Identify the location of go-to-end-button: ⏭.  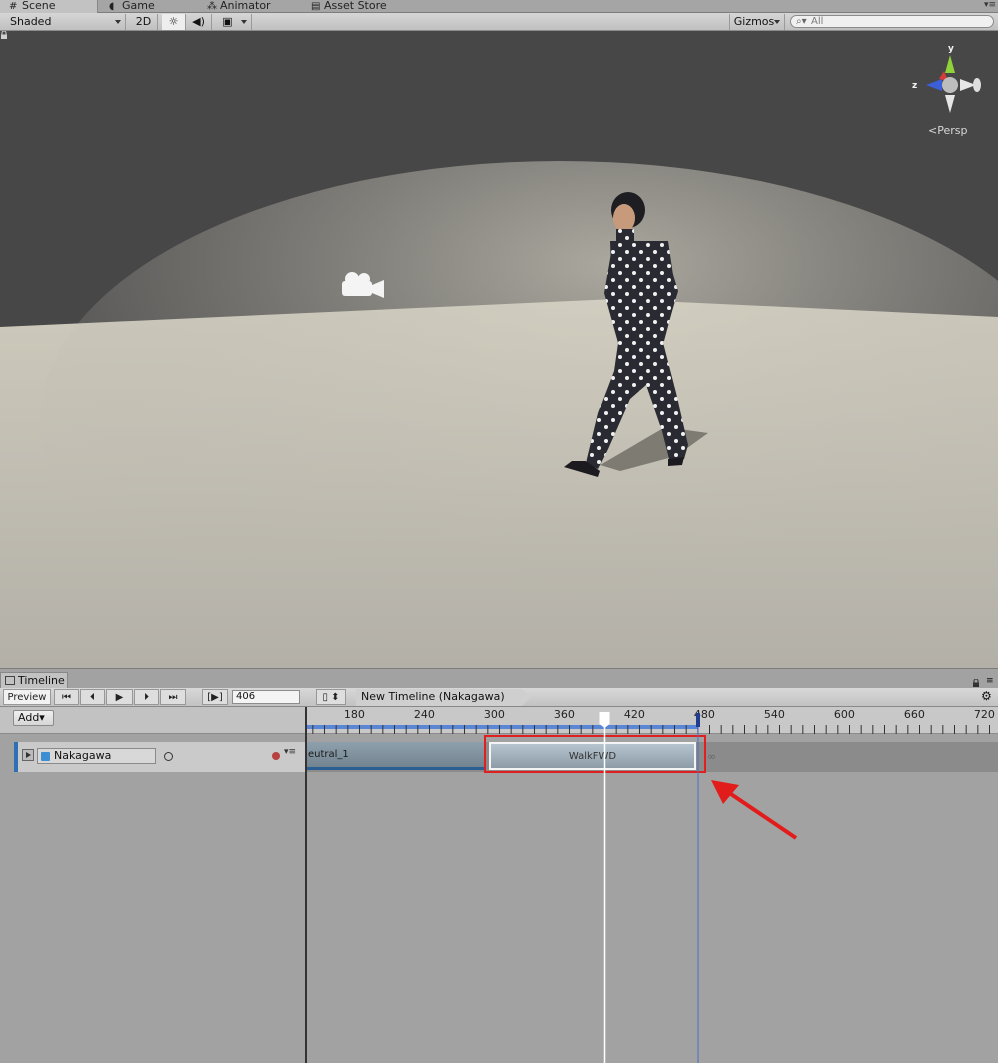
(173, 697).